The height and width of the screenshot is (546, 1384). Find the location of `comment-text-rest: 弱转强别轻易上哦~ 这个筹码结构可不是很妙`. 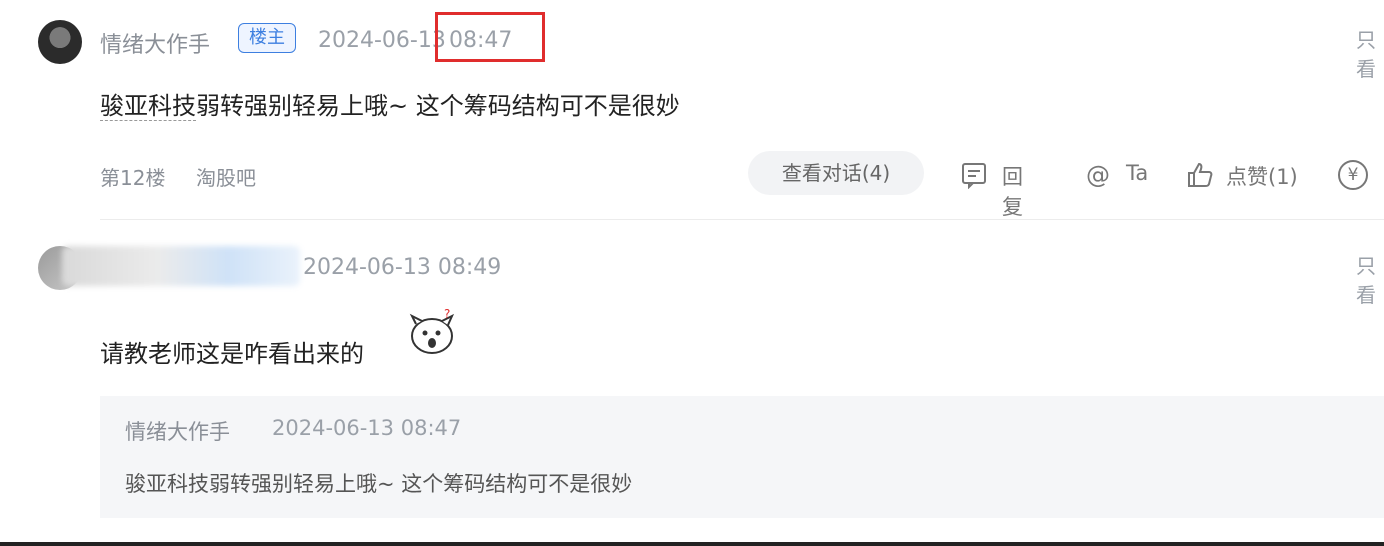

comment-text-rest: 弱转强别轻易上哦~ 这个筹码结构可不是很妙 is located at coordinates (438, 106).